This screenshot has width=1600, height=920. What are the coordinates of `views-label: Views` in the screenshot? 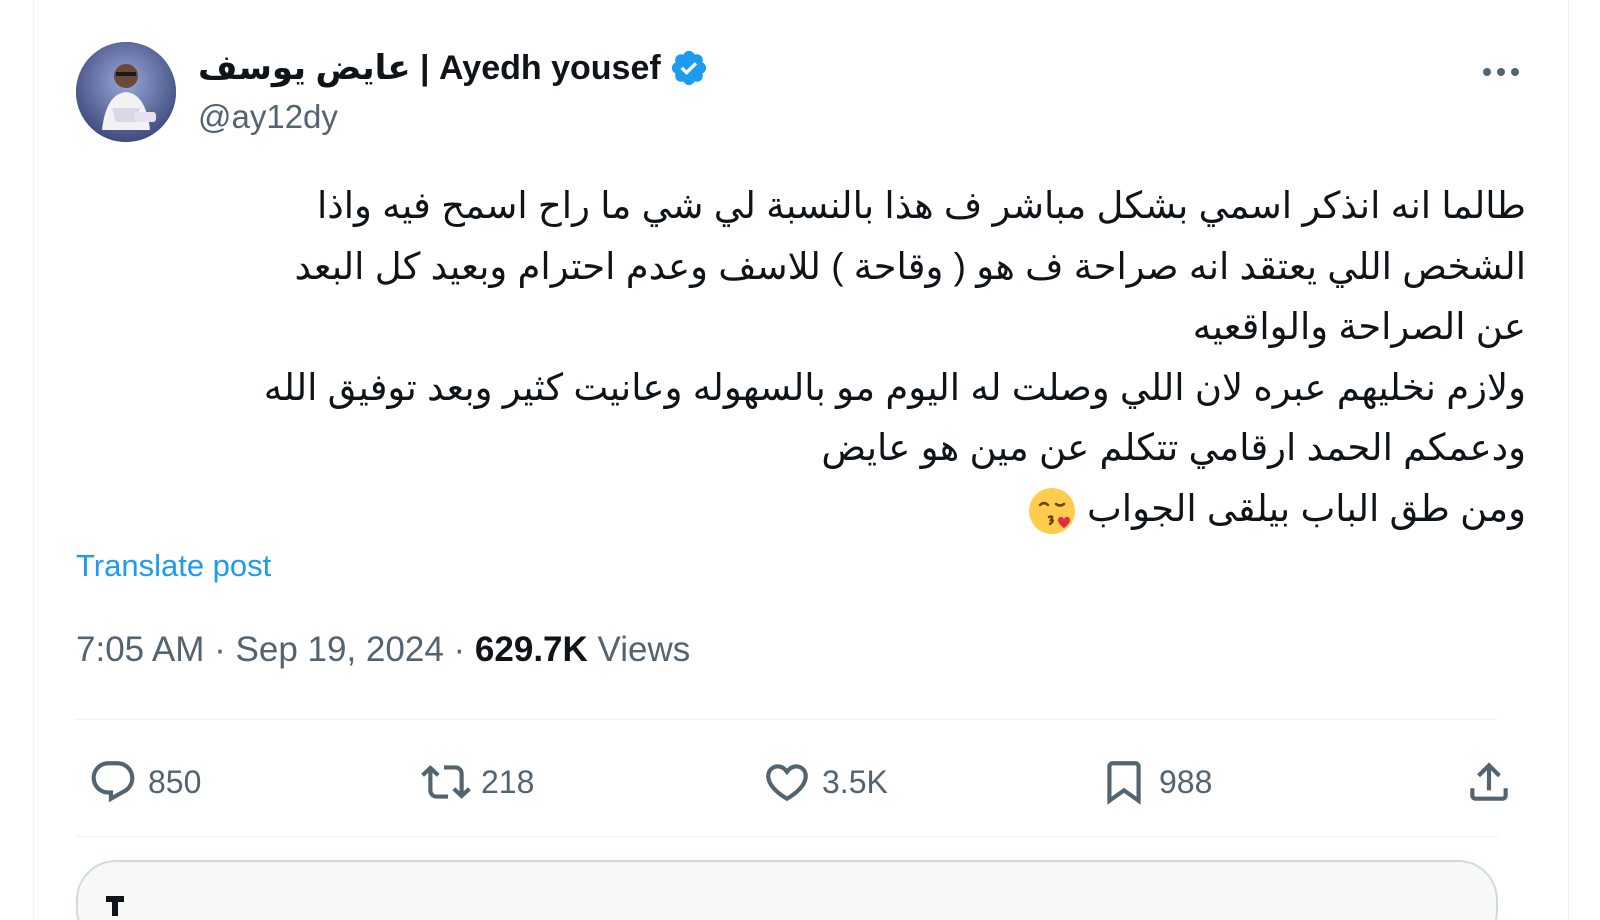 It's located at (644, 649).